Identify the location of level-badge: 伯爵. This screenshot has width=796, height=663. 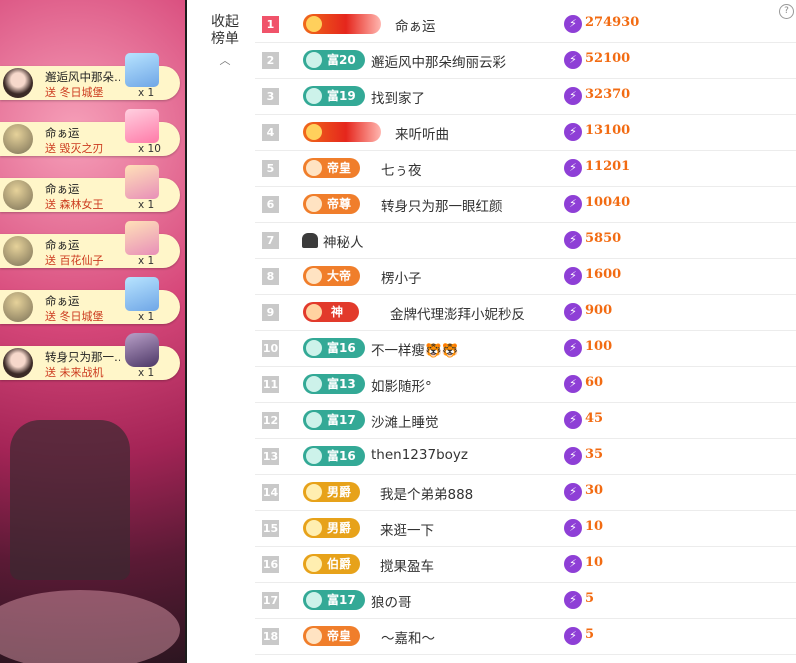
(332, 564).